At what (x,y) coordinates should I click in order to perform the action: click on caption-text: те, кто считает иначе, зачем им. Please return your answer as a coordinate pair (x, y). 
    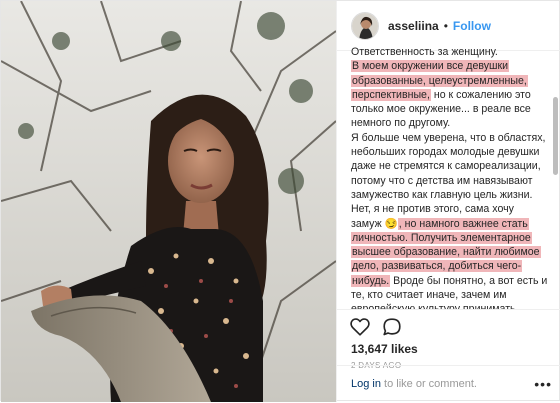
    Looking at the image, I should click on (429, 295).